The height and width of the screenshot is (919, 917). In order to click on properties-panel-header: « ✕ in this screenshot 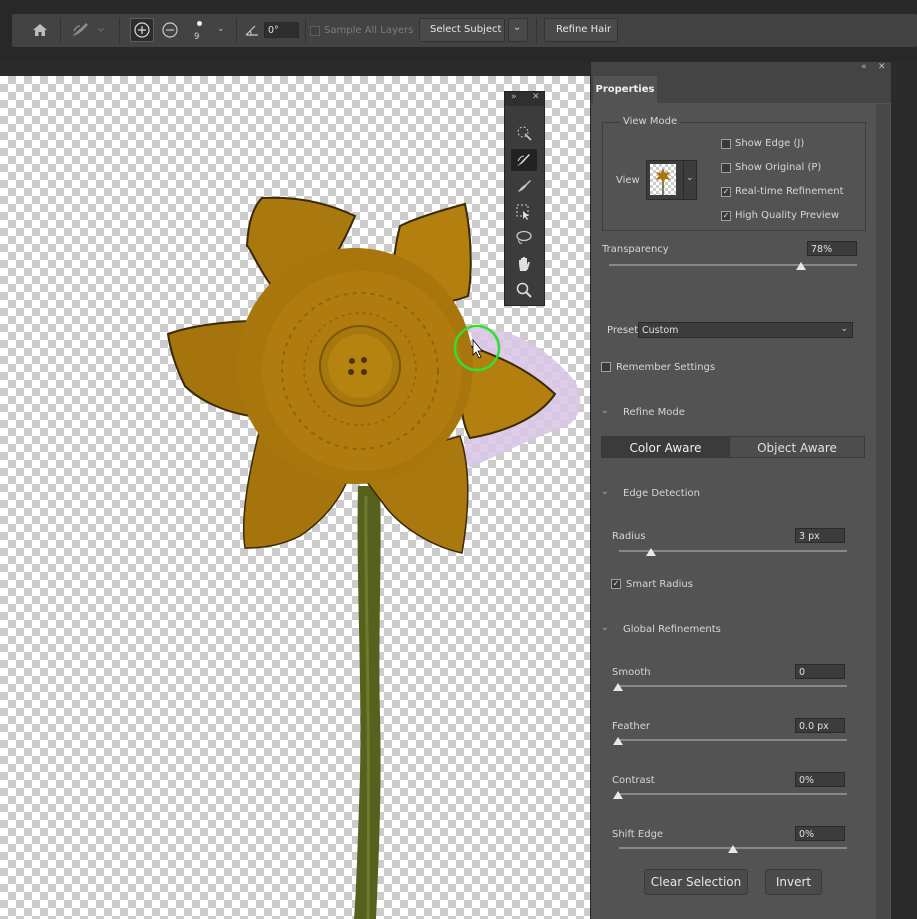, I will do `click(741, 69)`.